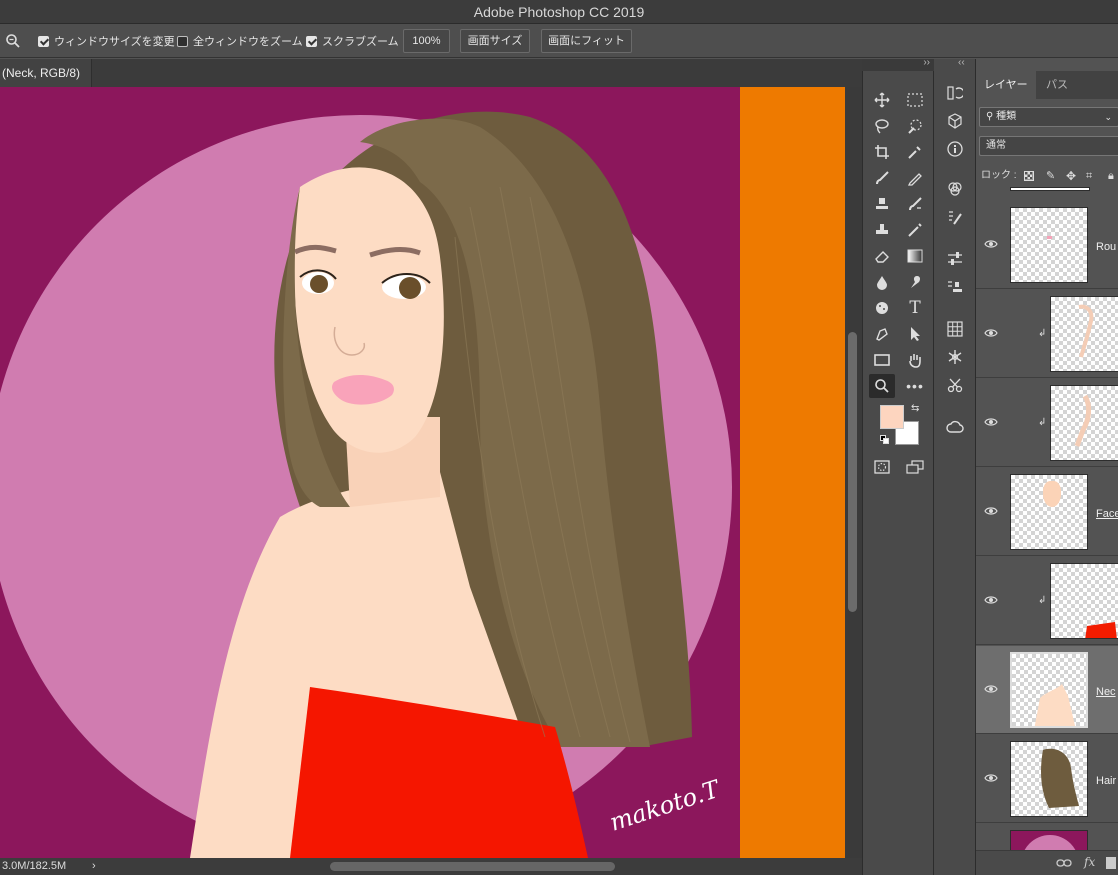 The height and width of the screenshot is (875, 1118). I want to click on stamp-tool, so click(882, 230).